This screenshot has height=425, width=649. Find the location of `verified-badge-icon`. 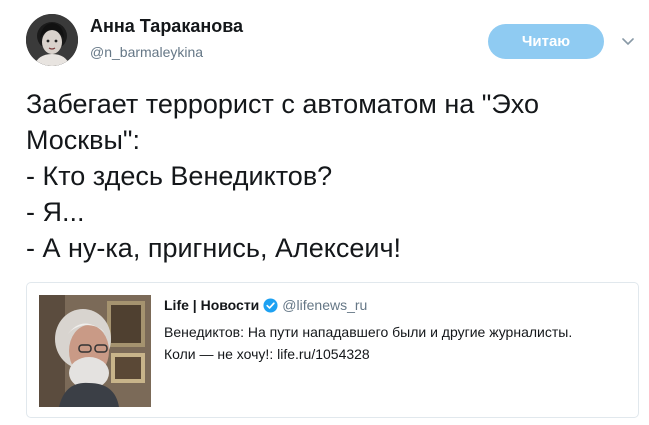

verified-badge-icon is located at coordinates (270, 305).